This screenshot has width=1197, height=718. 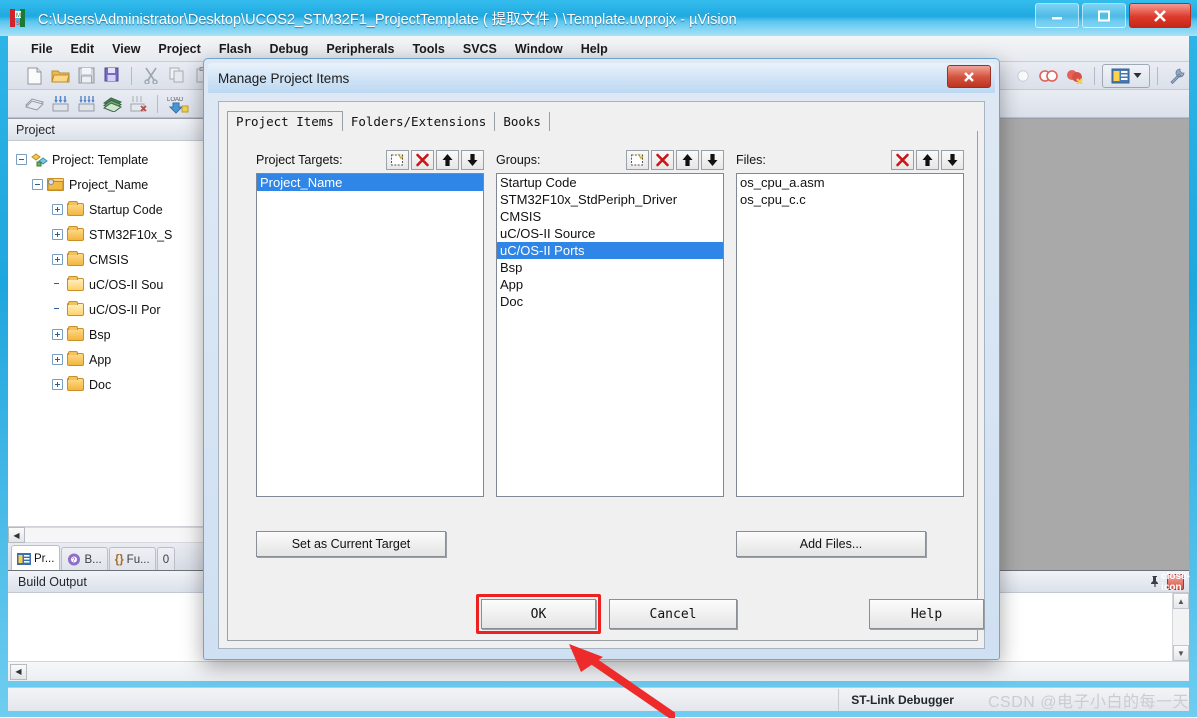 What do you see at coordinates (594, 49) in the screenshot?
I see `menu-item-help: Help` at bounding box center [594, 49].